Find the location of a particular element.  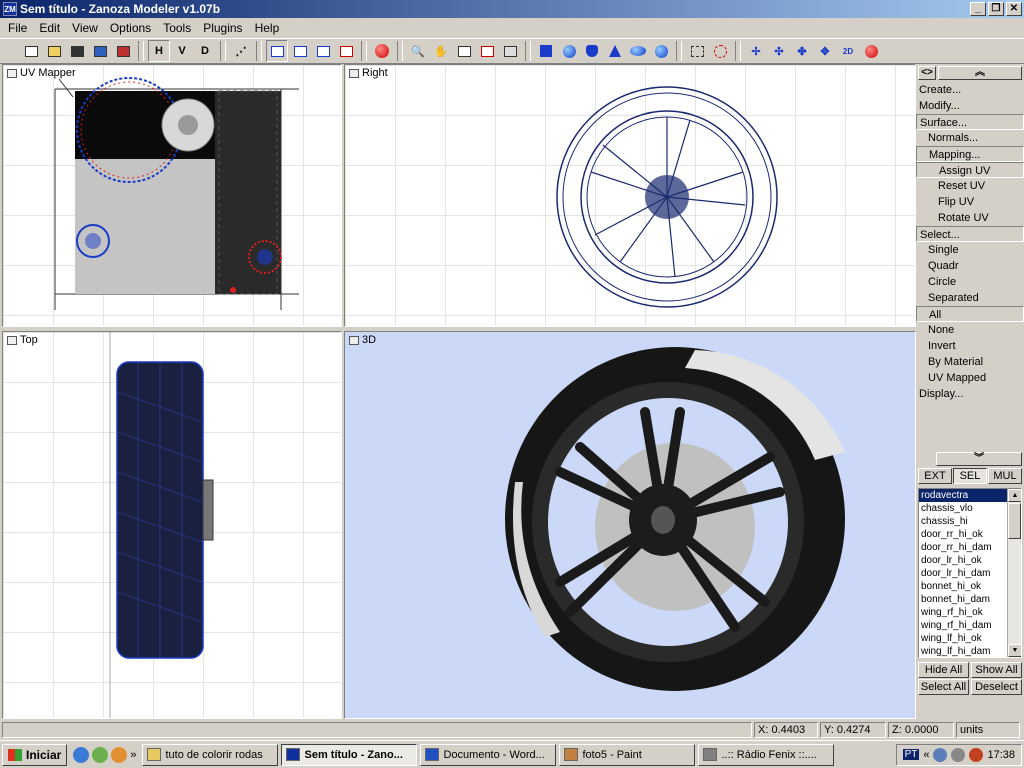

open-folder-icon is located at coordinates (54, 51).